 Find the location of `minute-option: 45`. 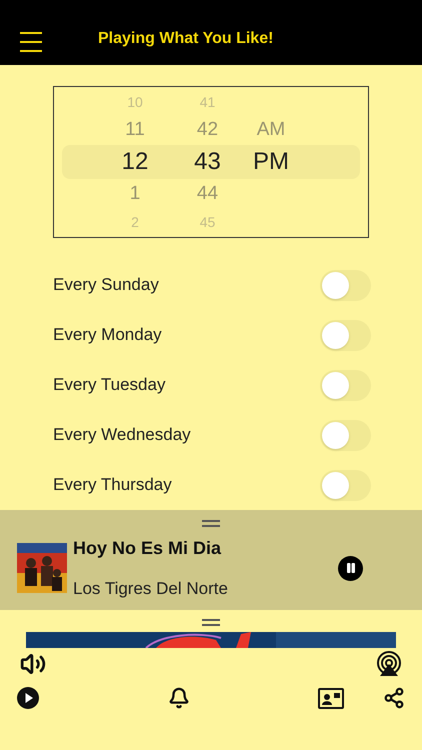

minute-option: 45 is located at coordinates (208, 222).